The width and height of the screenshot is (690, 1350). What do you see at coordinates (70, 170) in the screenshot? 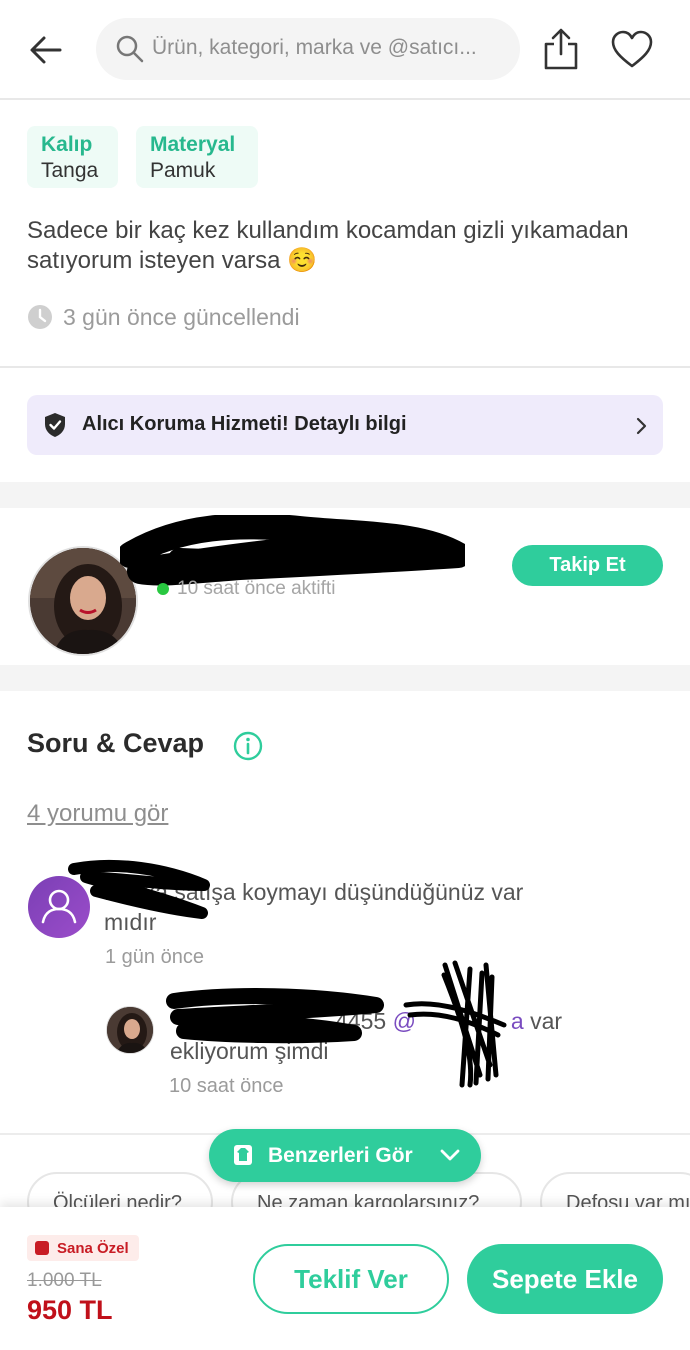
I see `attribute-value: Tanga` at bounding box center [70, 170].